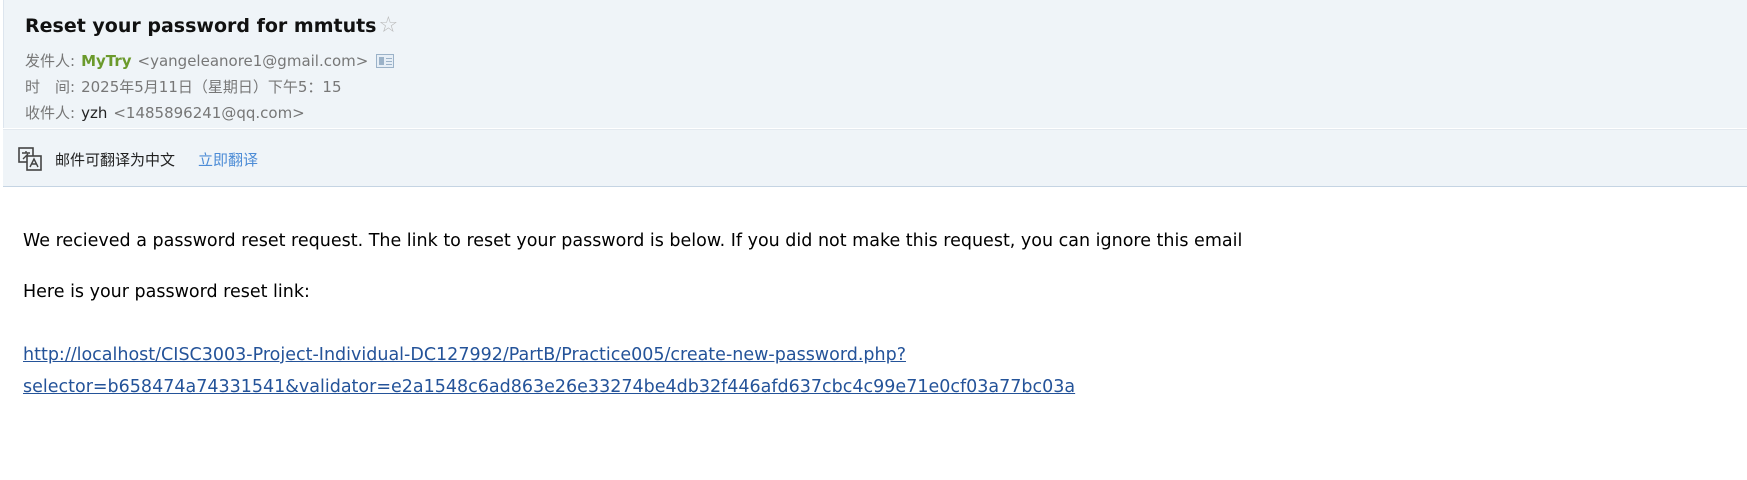 The height and width of the screenshot is (480, 1747). I want to click on time-label: 时 间:, so click(50, 87).